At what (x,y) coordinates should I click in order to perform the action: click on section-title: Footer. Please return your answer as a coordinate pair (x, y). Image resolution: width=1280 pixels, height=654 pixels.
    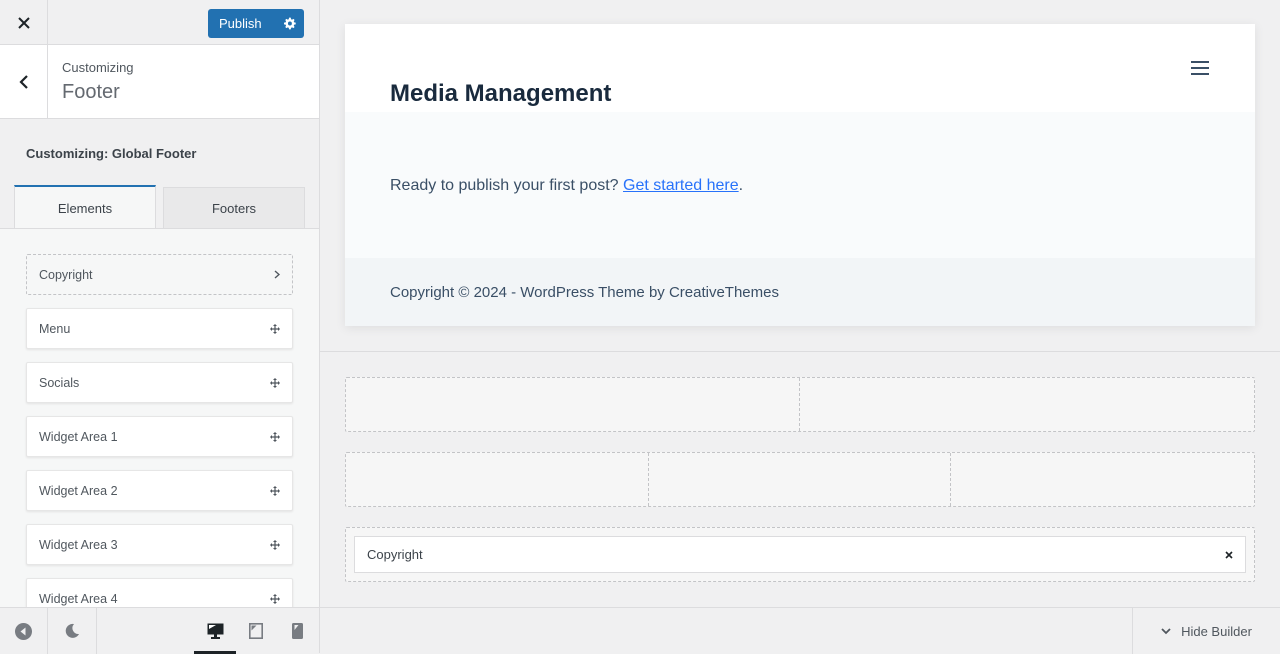
    Looking at the image, I should click on (91, 92).